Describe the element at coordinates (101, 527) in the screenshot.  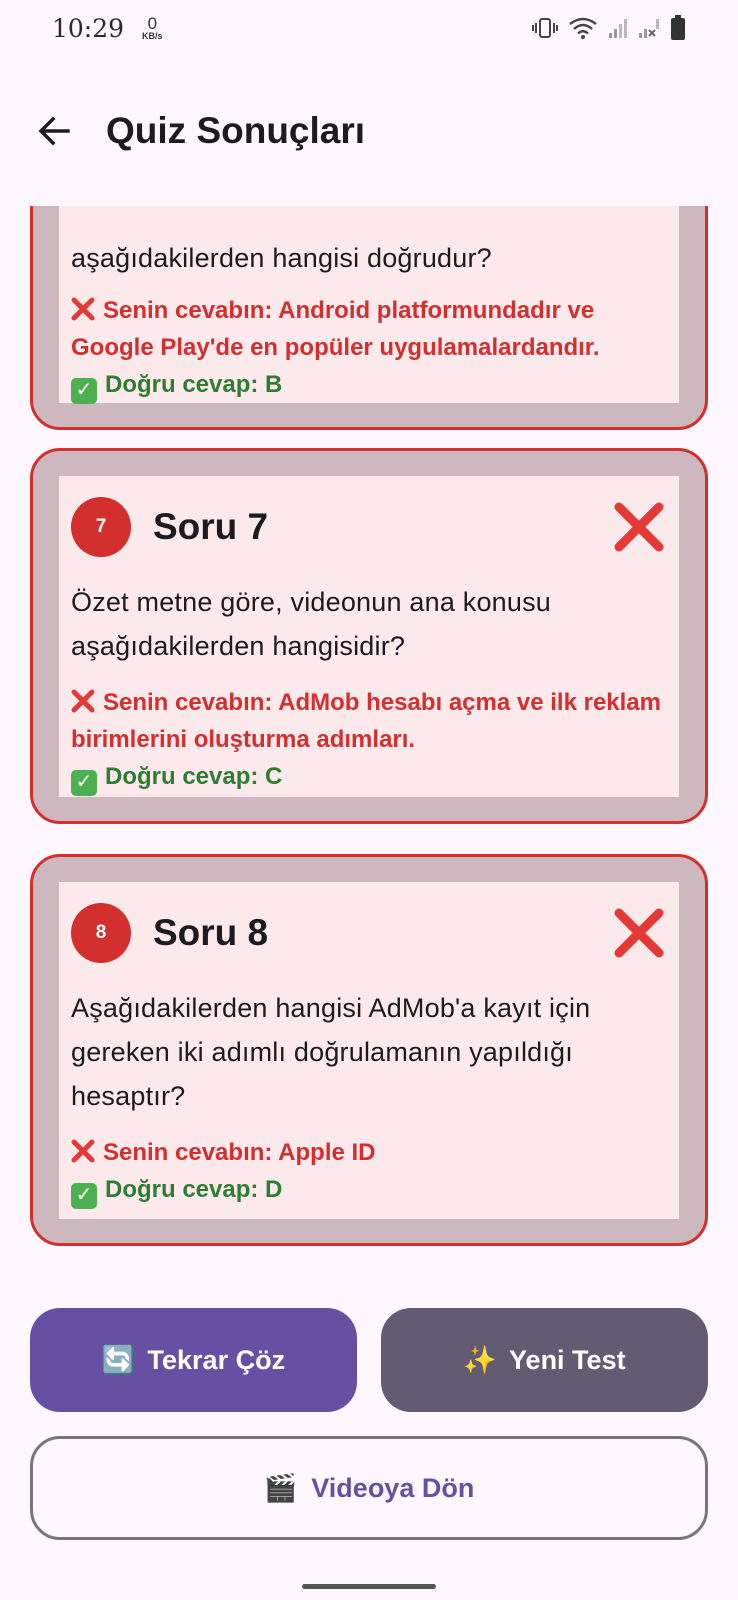
I see `question-number-badge: 7` at that location.